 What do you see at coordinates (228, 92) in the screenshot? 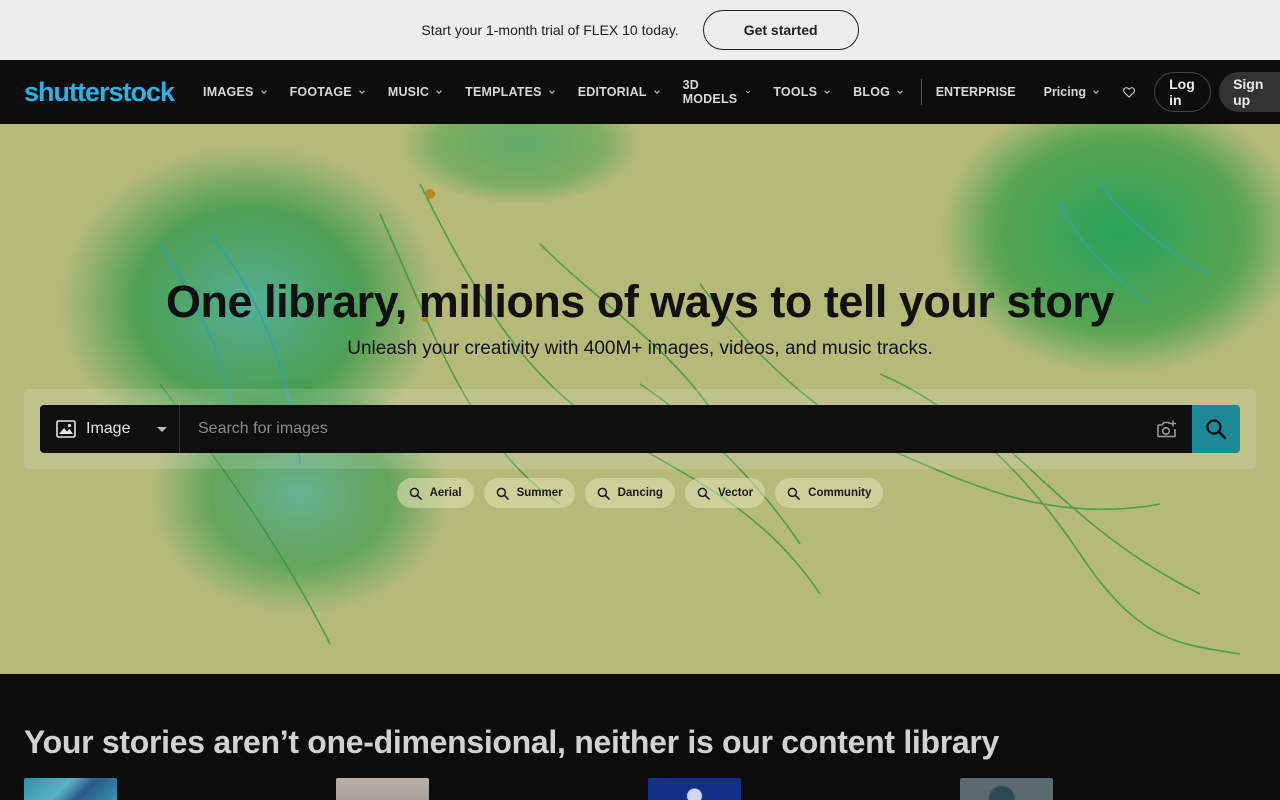
I see `nav-item-label: IMAGES` at bounding box center [228, 92].